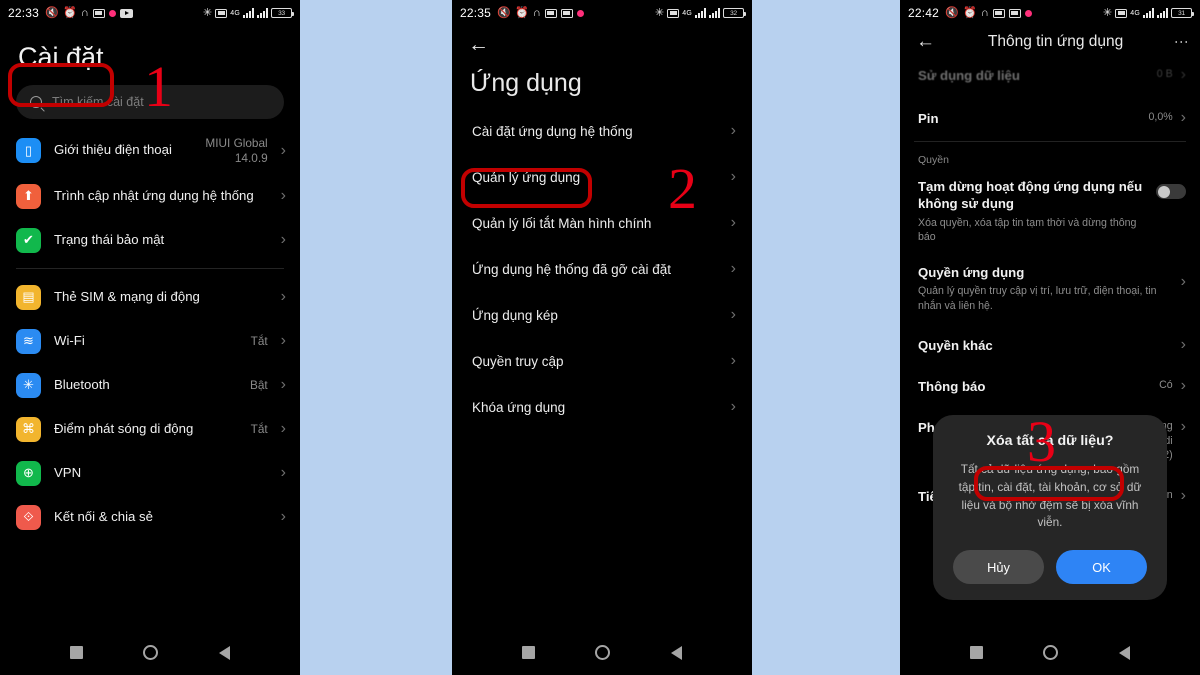 This screenshot has width=1200, height=675. What do you see at coordinates (150, 341) in the screenshot?
I see `settings-item-wifi: ≋ Wi-Fi Tắt ›` at bounding box center [150, 341].